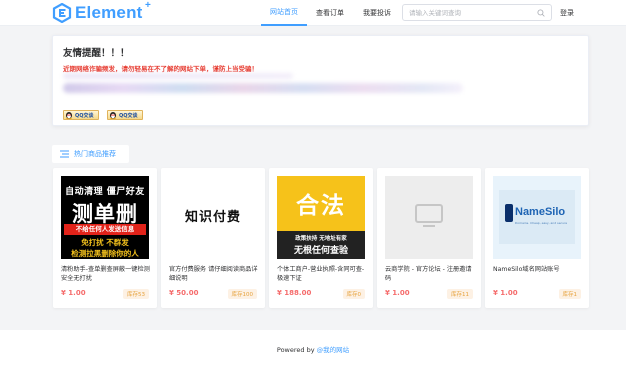  I want to click on footer-text: Powered by @我的网站, so click(313, 349).